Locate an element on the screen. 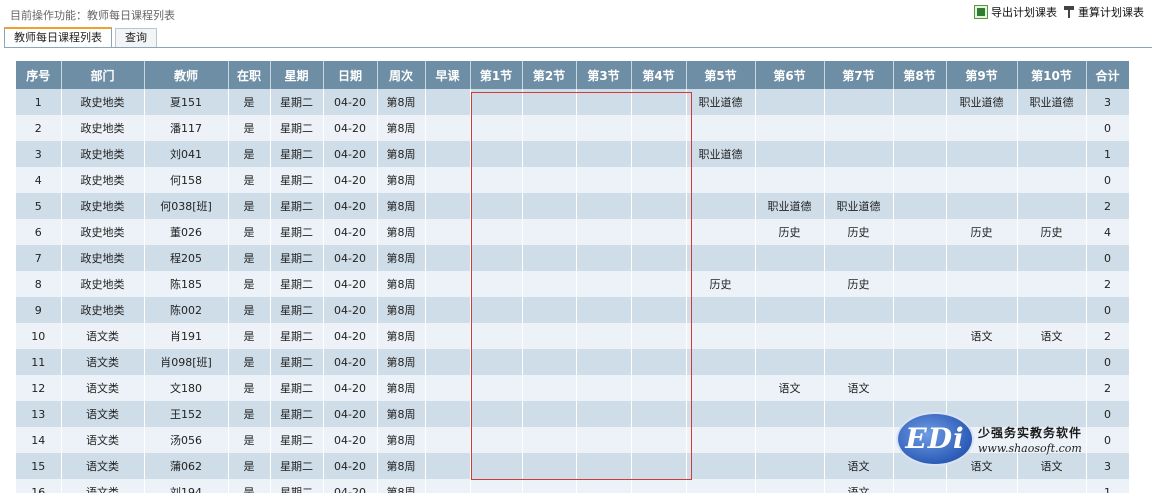 This screenshot has width=1152, height=493. table-row: 8 政史地类 陈185 是星期二 04-20 第8周 历史 历史 2 is located at coordinates (572, 284).